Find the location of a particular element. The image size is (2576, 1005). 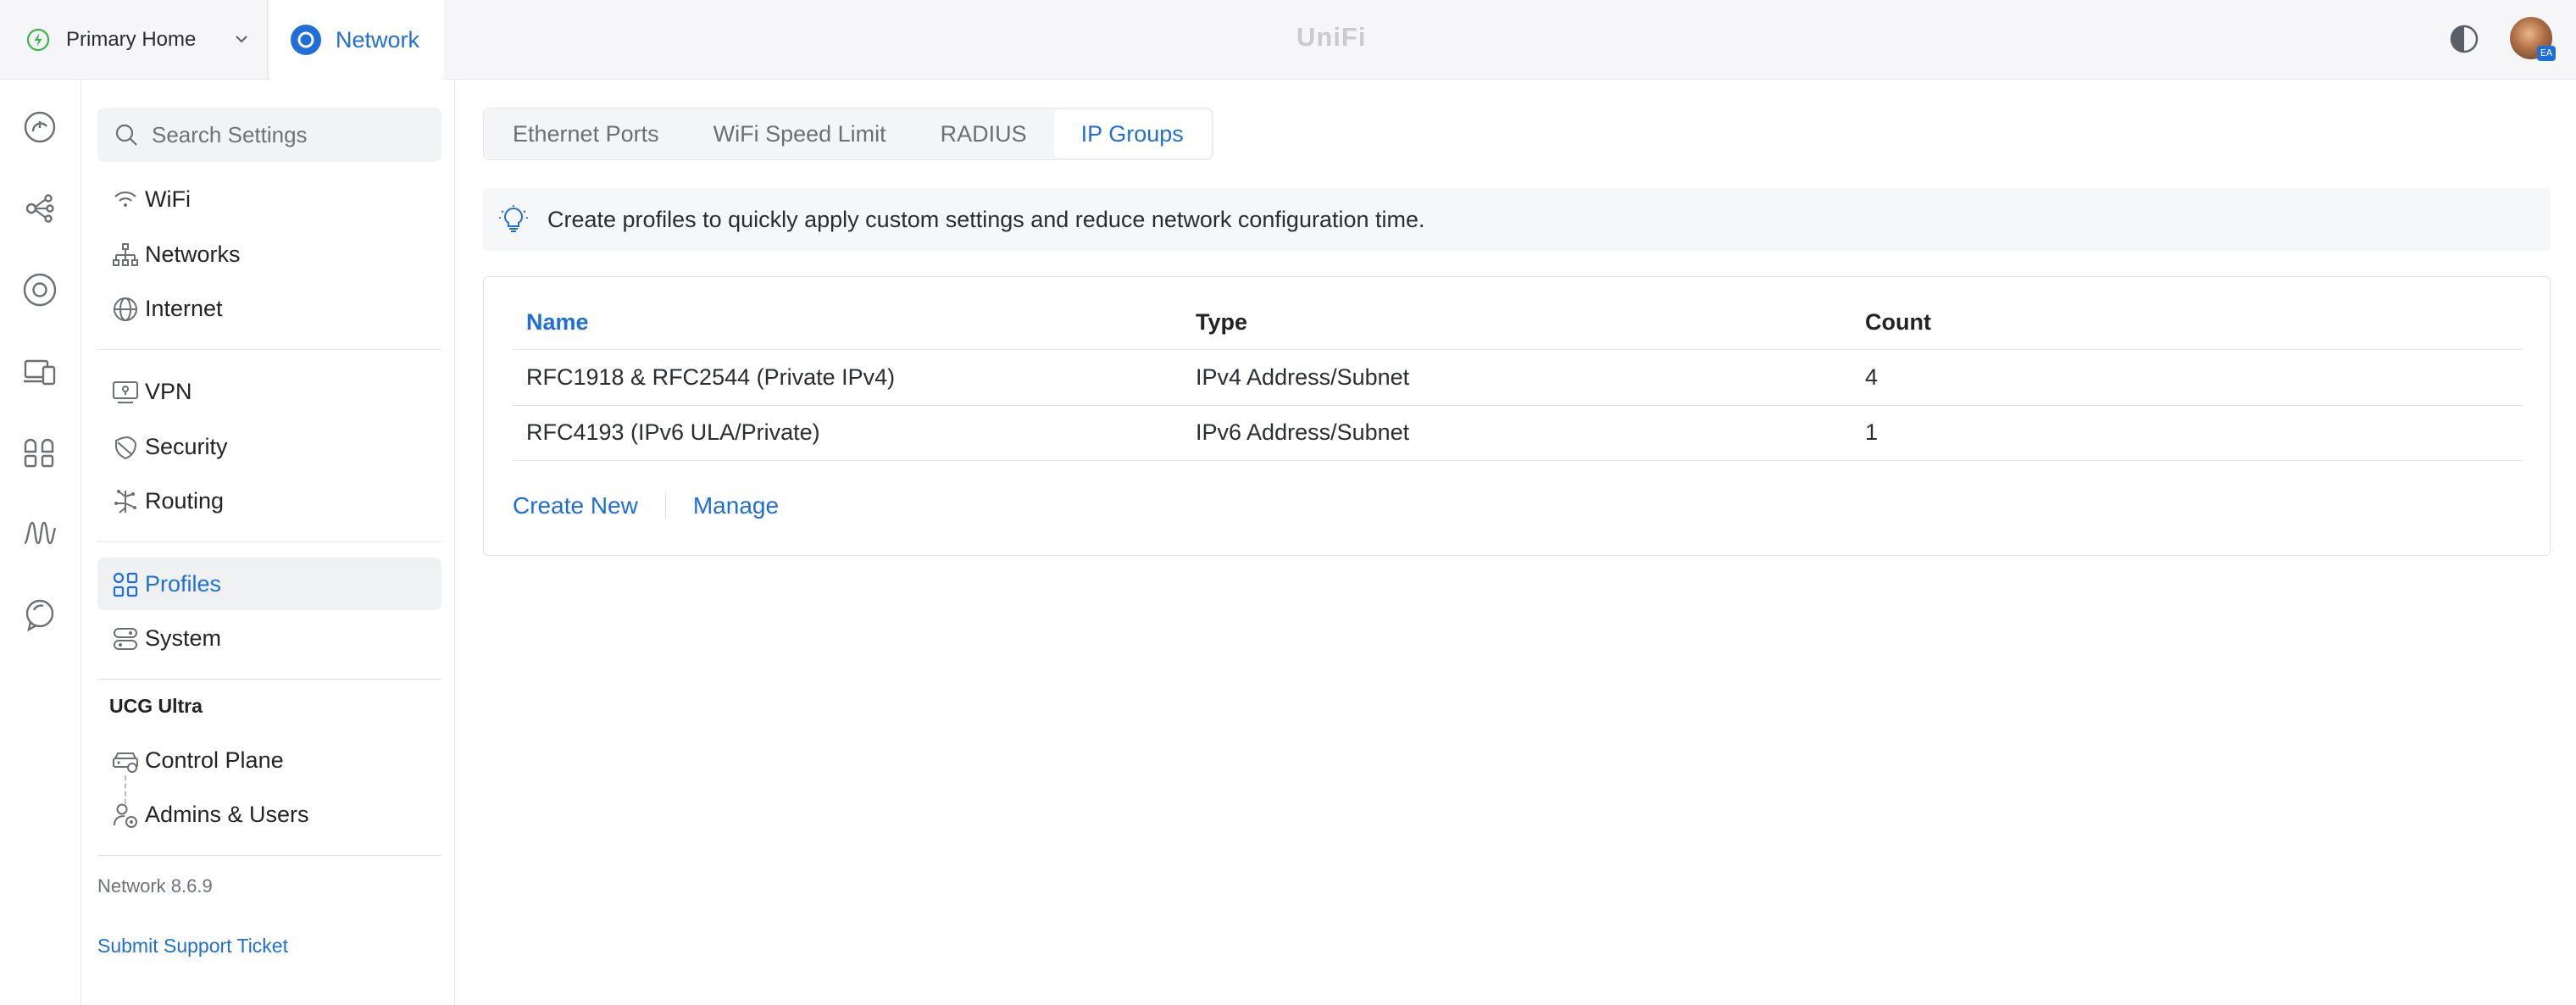

sidebar-item-label: WiFi is located at coordinates (168, 199).